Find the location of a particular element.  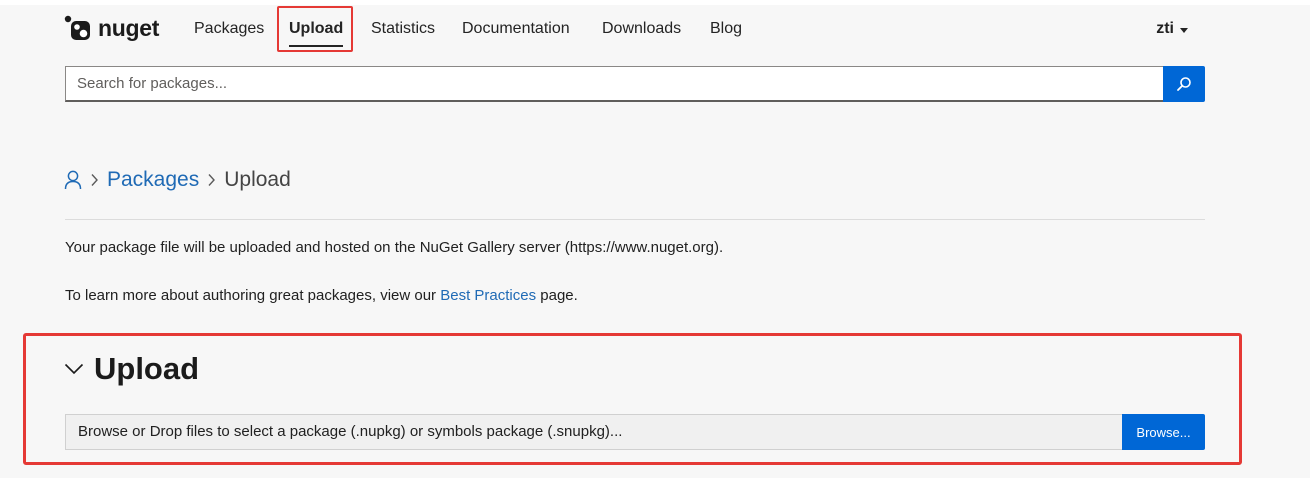

user-menu: zti is located at coordinates (1172, 29).